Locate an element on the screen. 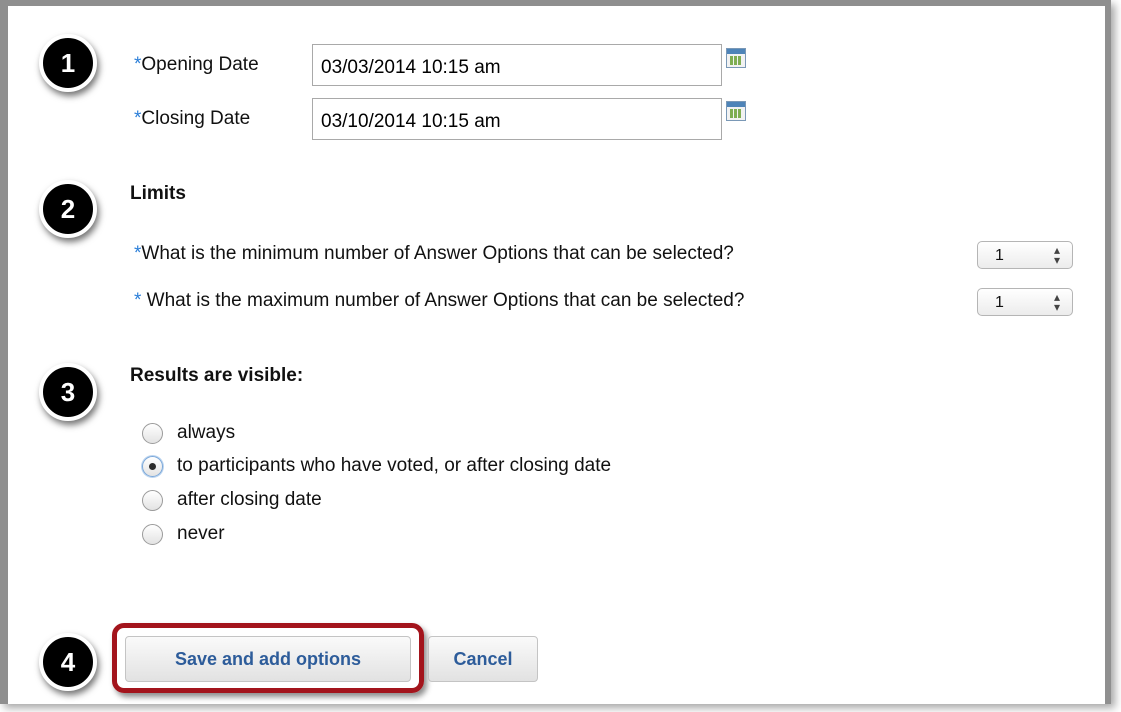 The width and height of the screenshot is (1121, 712). radio-label-never: never is located at coordinates (201, 533).